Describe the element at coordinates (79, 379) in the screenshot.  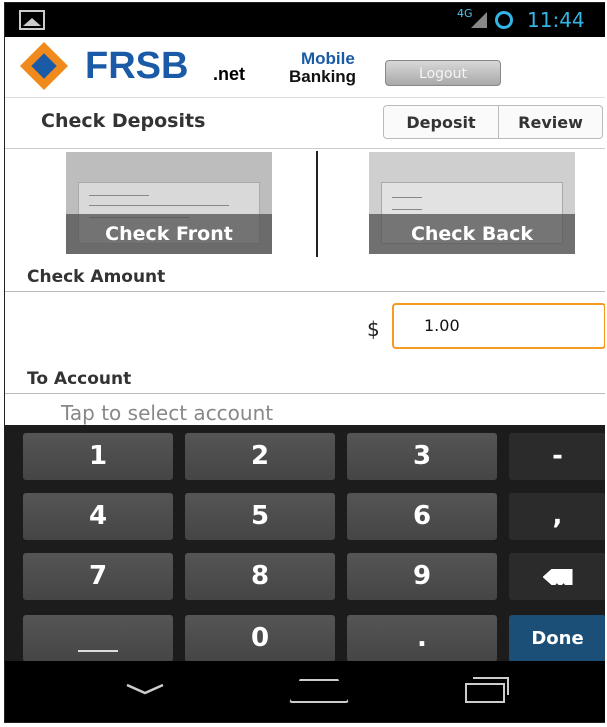
I see `to-account-title: To Account` at that location.